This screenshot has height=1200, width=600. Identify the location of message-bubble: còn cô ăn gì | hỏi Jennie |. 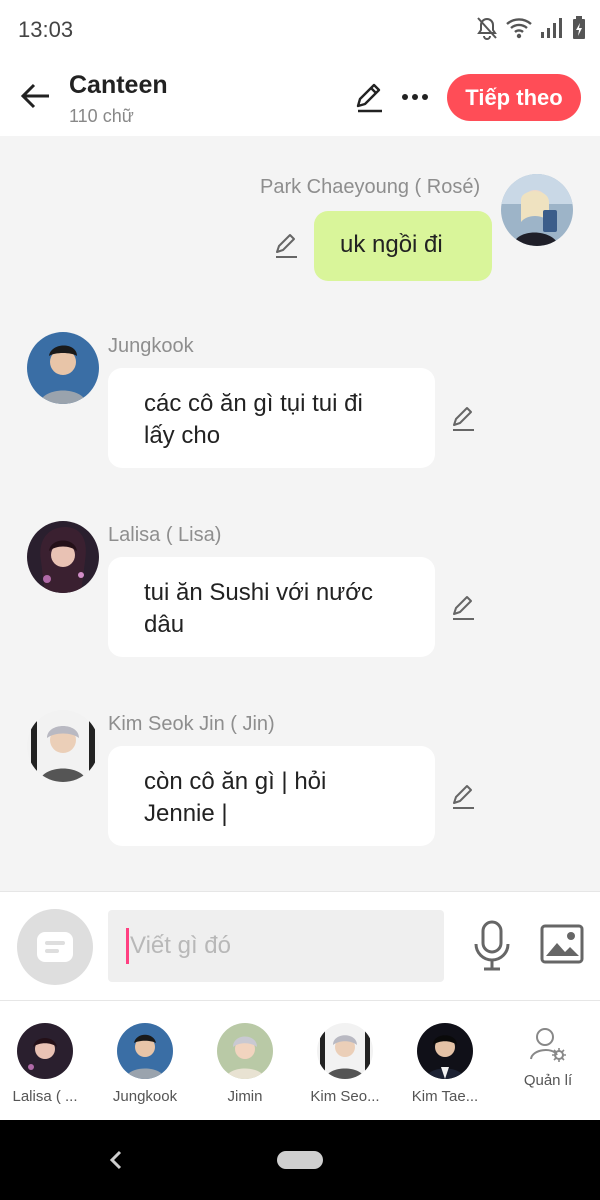
(271, 796).